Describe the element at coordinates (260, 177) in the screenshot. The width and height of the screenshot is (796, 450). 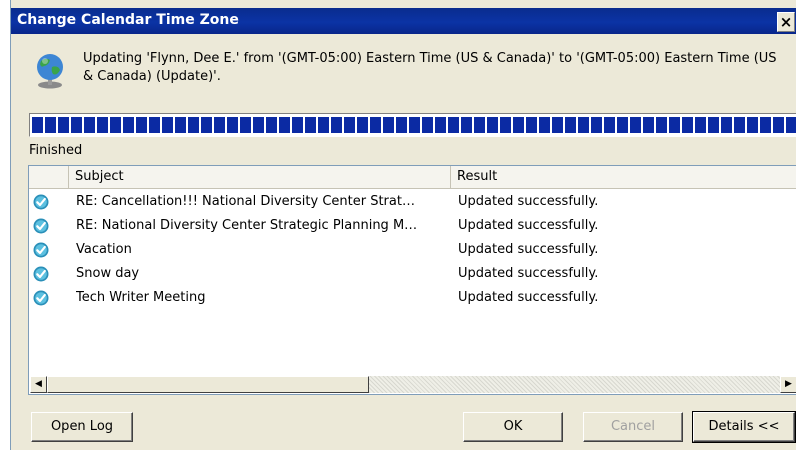
I see `column-header-subject: Subject` at that location.